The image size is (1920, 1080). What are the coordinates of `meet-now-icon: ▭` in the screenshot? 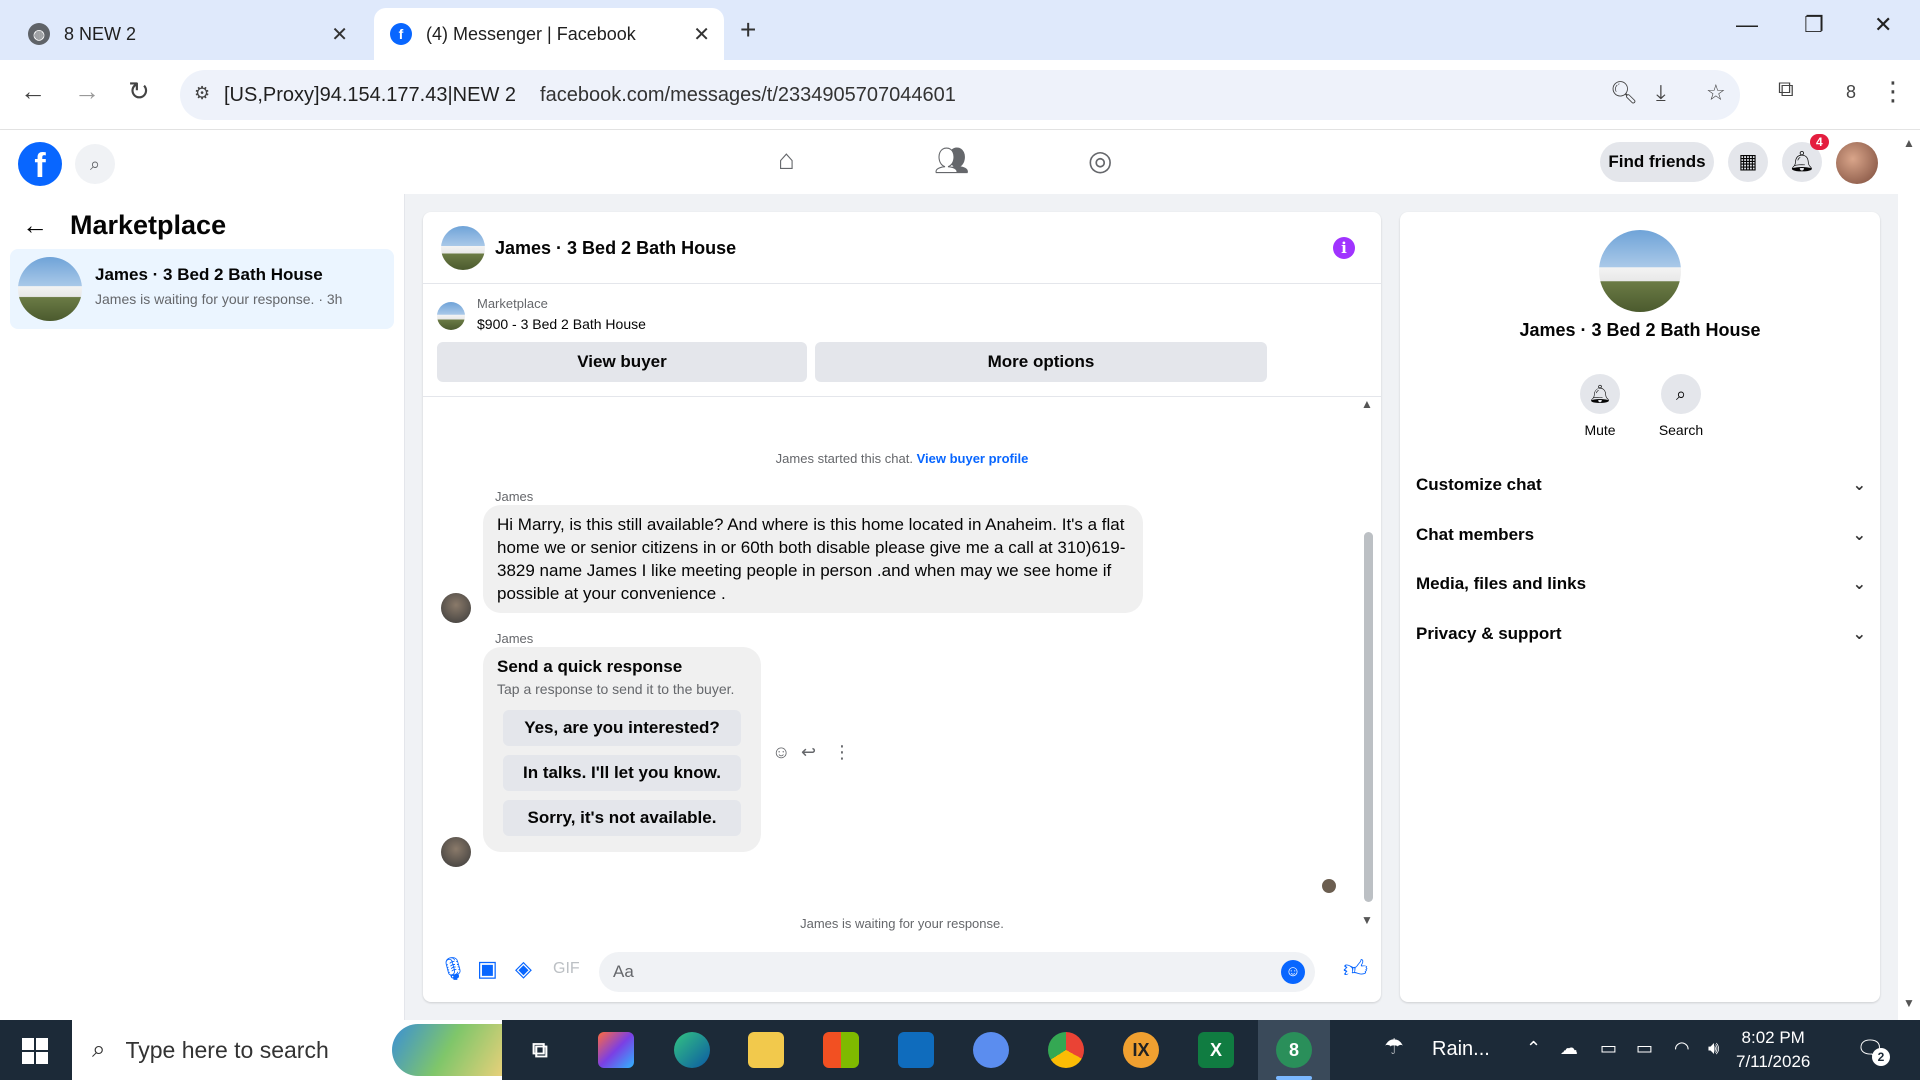 It's located at (1608, 1048).